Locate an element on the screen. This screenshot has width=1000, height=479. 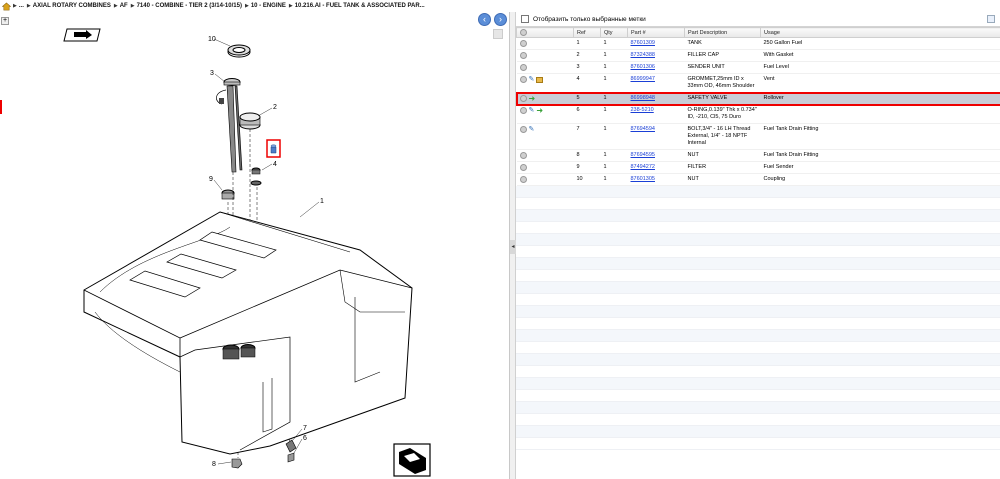
part-drain-fitting is located at coordinates (291, 451).